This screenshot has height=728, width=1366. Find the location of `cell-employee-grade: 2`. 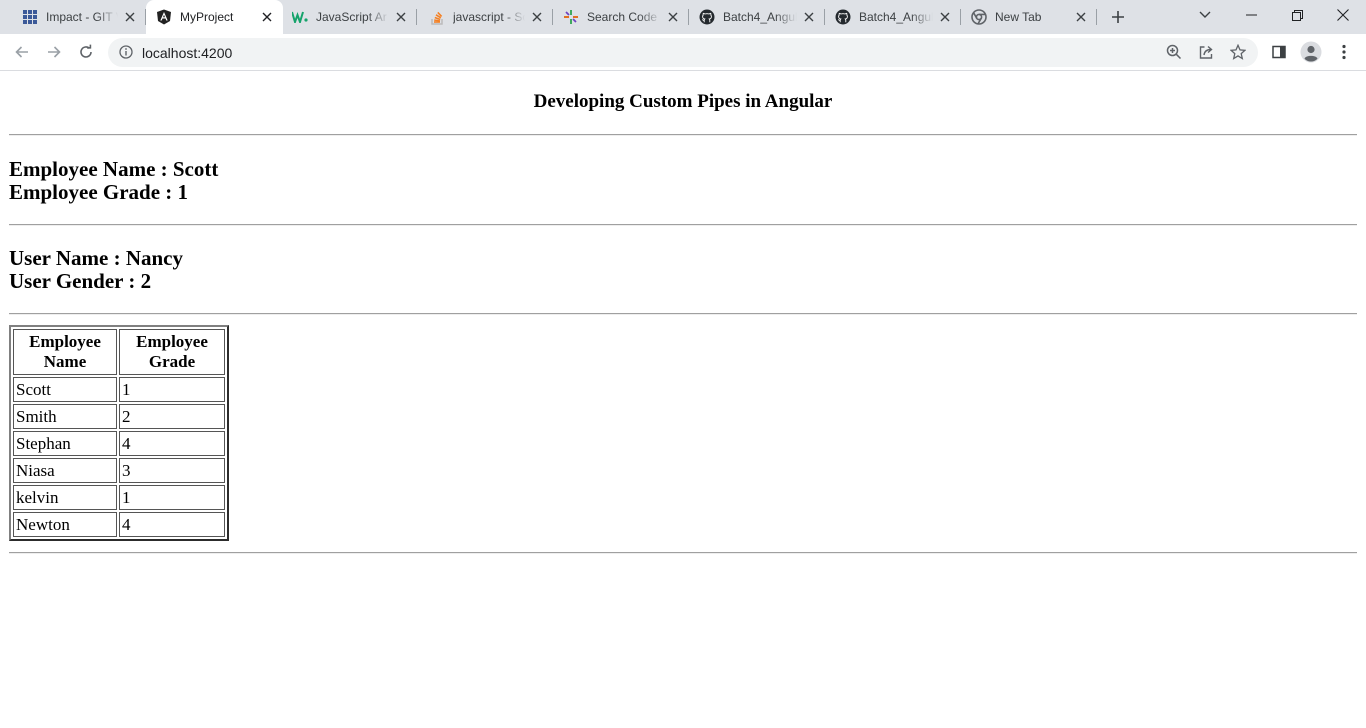

cell-employee-grade: 2 is located at coordinates (172, 416).